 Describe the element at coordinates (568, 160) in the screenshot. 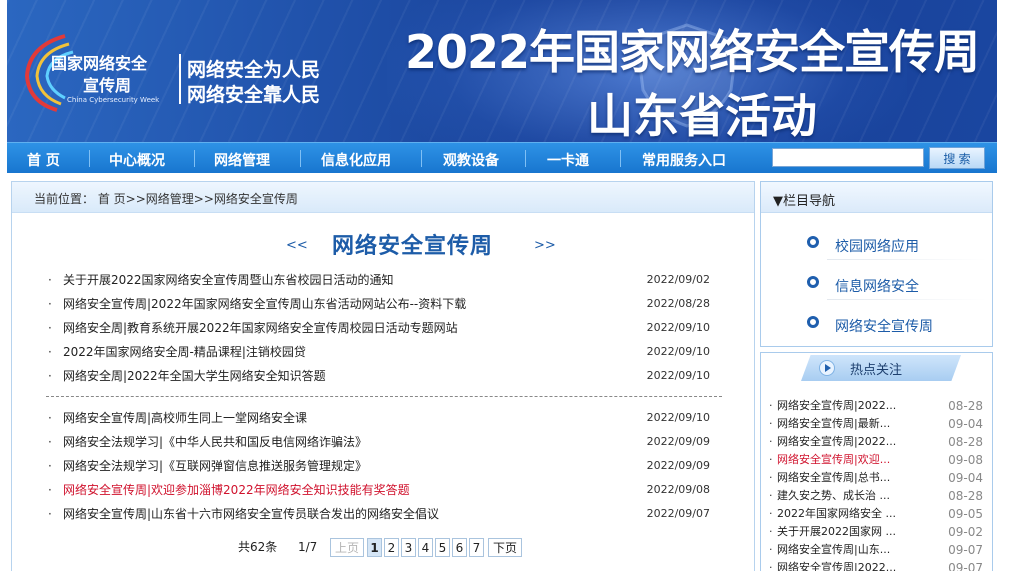

I see `nav-item-campus-card: 一卡通` at that location.